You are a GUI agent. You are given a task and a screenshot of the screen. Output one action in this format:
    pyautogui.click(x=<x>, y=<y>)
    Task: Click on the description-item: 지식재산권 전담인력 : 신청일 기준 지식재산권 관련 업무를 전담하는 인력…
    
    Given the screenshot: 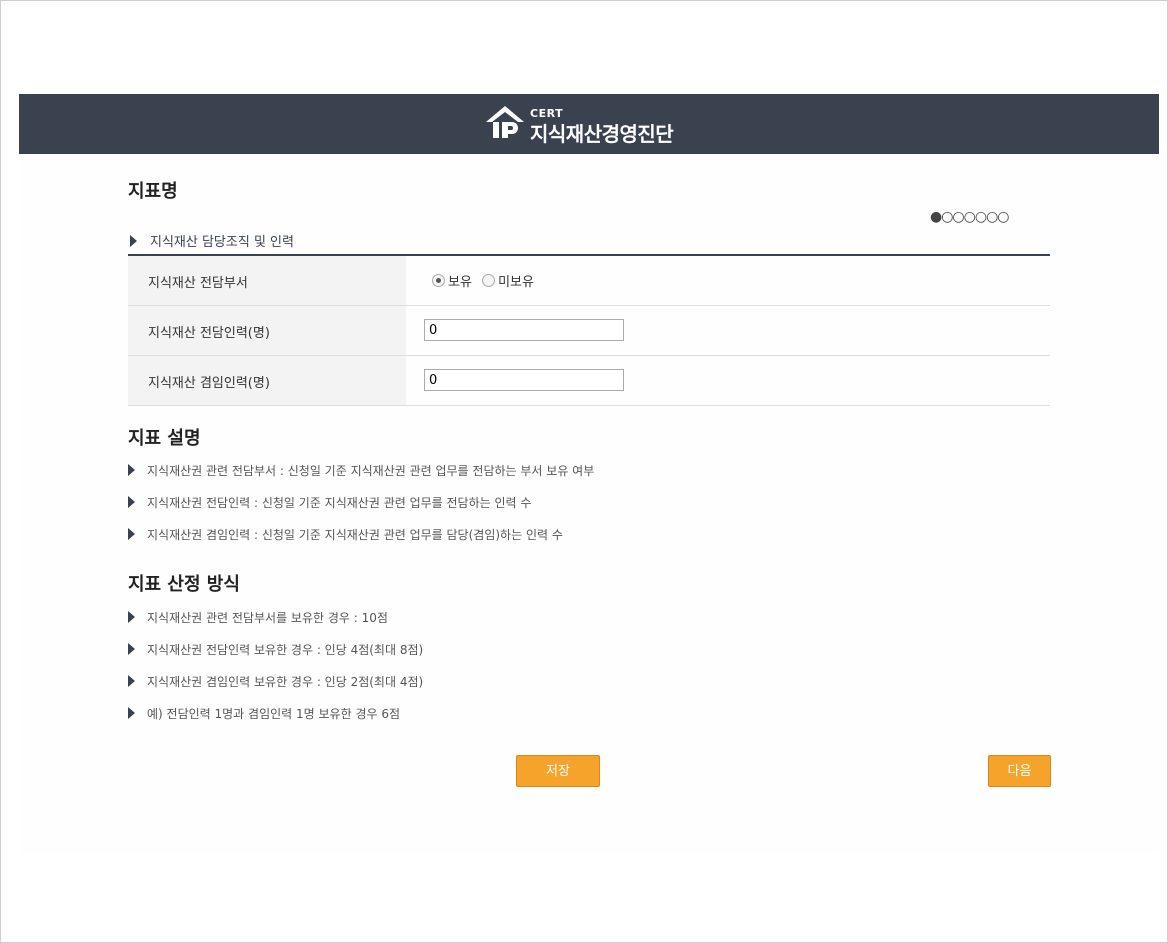 What is the action you would take?
    pyautogui.click(x=329, y=502)
    